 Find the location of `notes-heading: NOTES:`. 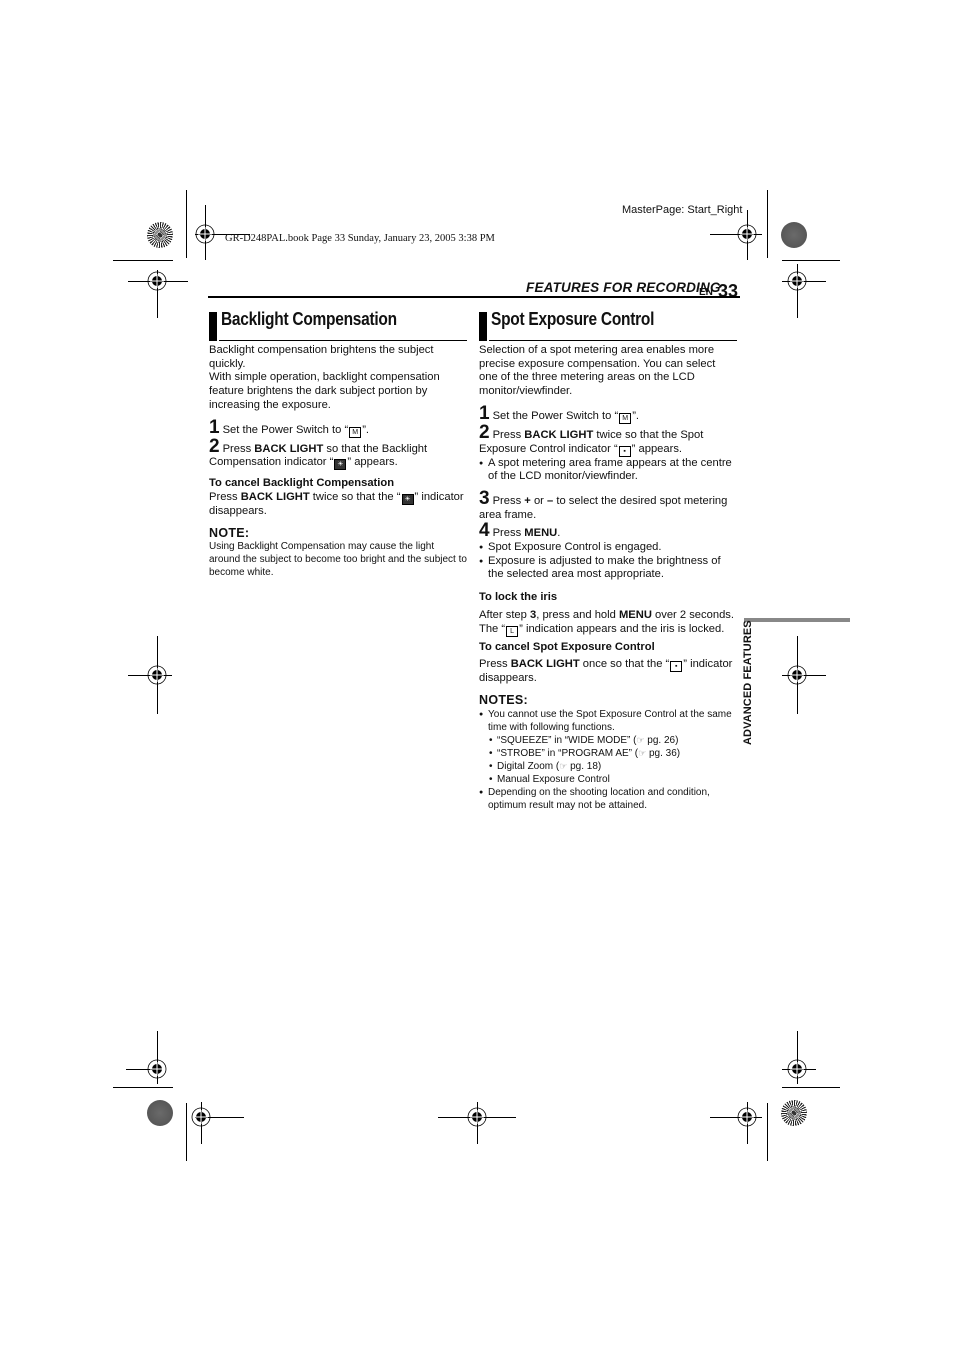

notes-heading: NOTES: is located at coordinates (504, 699).